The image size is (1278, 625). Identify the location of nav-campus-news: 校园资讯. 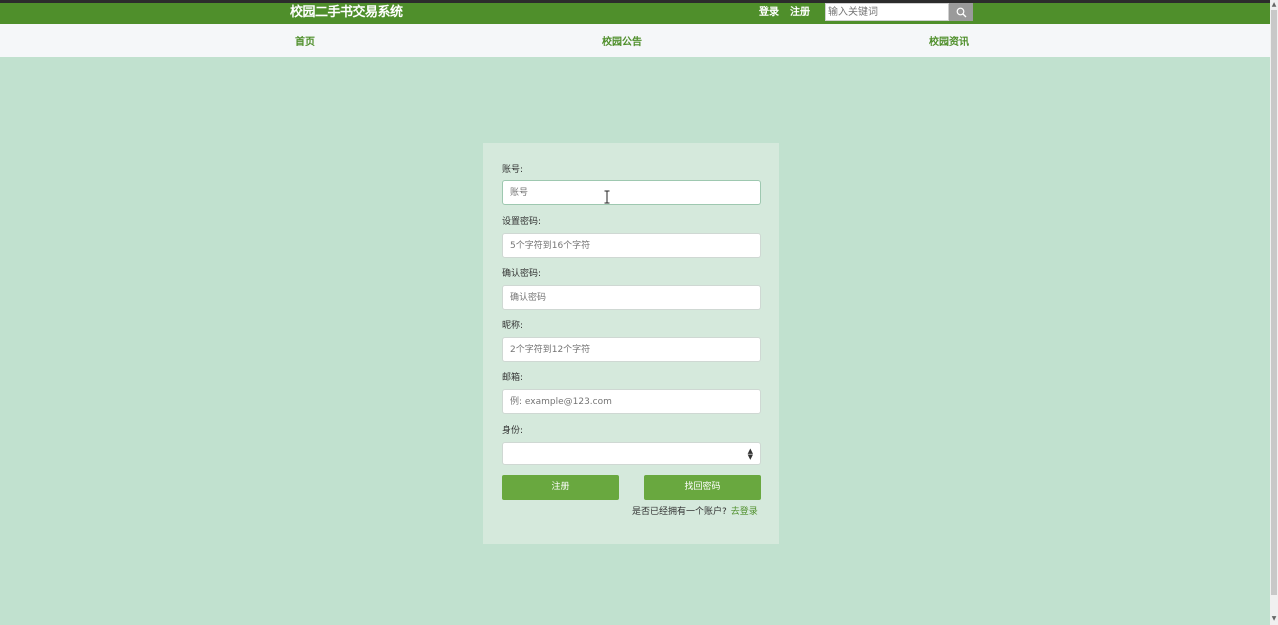
(949, 42).